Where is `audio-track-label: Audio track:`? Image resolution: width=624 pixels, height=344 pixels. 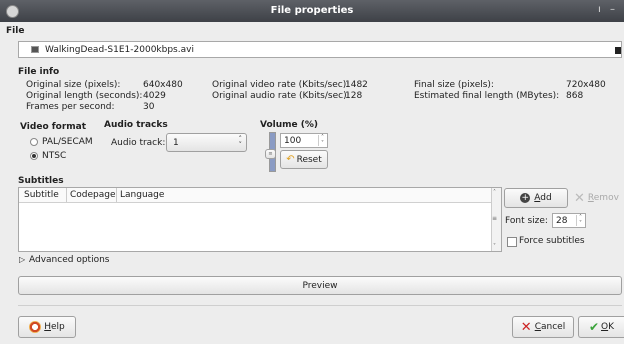
audio-track-label: Audio track: is located at coordinates (138, 143).